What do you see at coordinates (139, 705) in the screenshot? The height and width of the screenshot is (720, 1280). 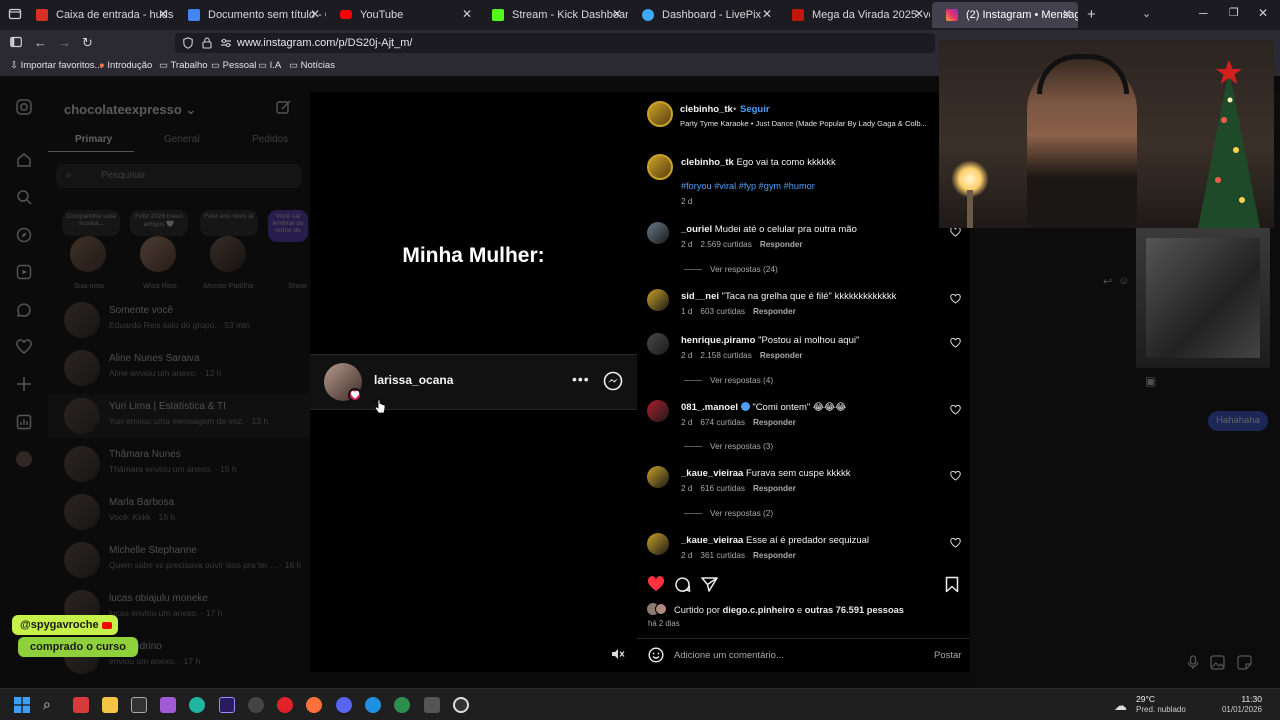 I see `notion-icon` at bounding box center [139, 705].